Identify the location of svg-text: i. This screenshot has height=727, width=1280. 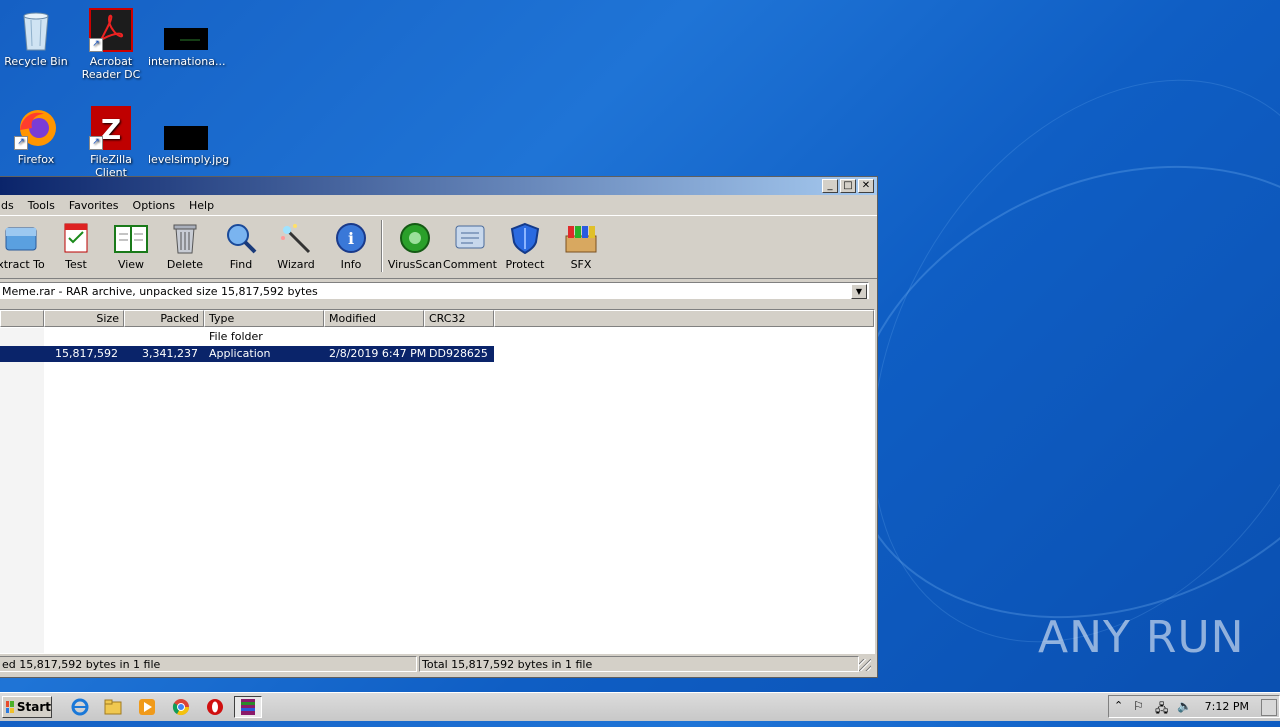
(351, 238).